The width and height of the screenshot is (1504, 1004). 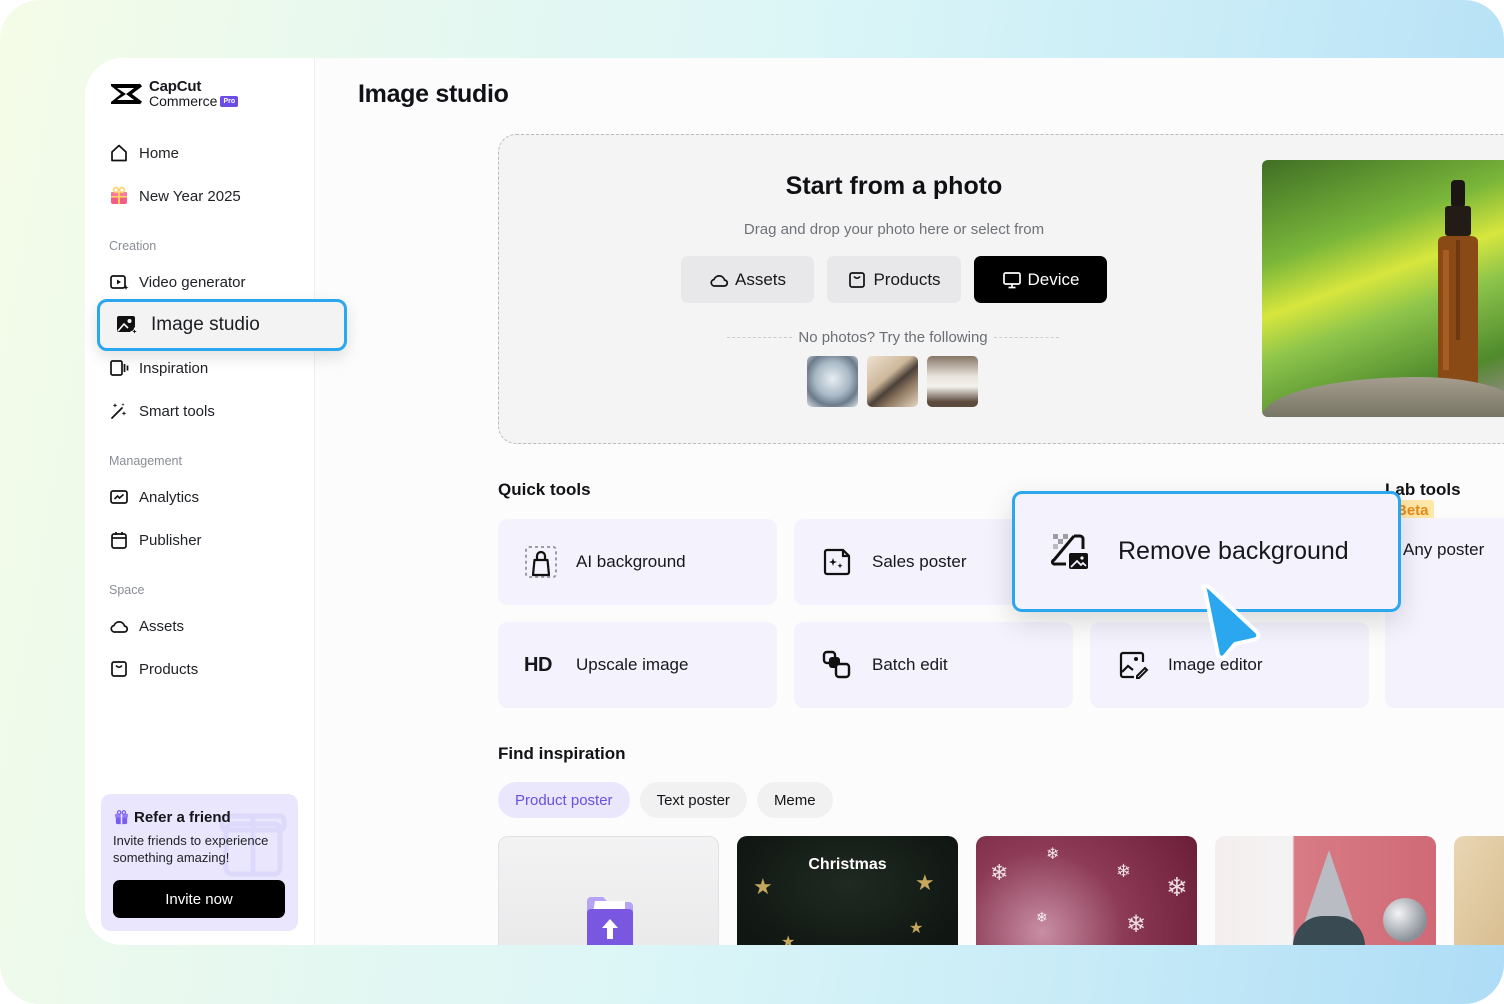 What do you see at coordinates (1086, 890) in the screenshot?
I see `inspiration-card-snowflakes: ❄ ❄ ❄ ❄ ❄ ❄` at bounding box center [1086, 890].